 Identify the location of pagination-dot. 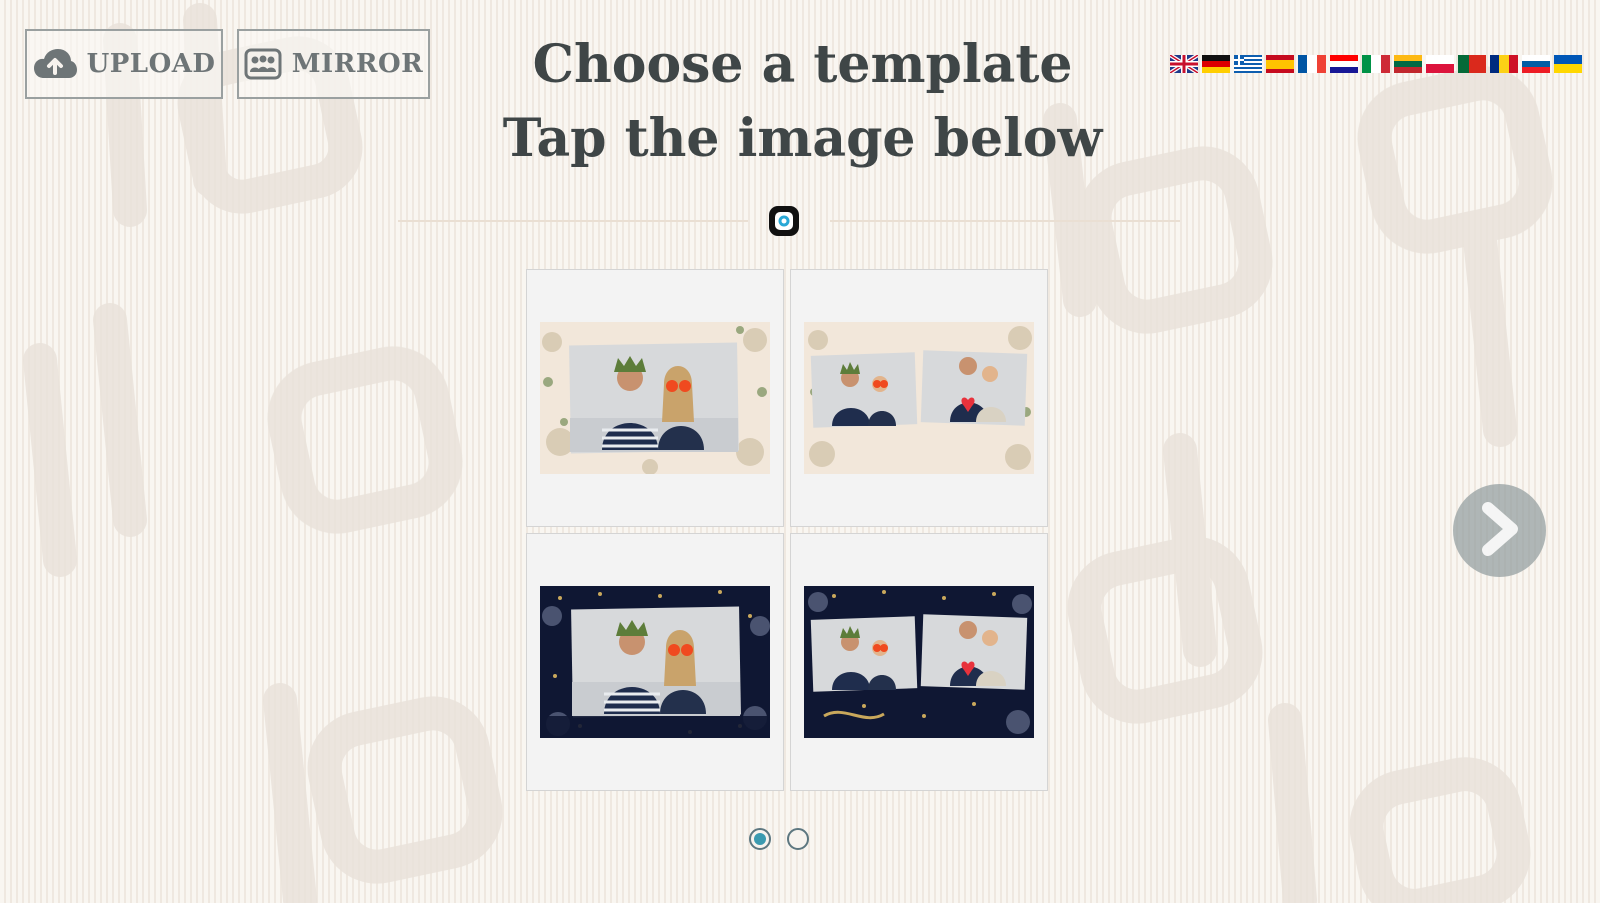
(798, 839).